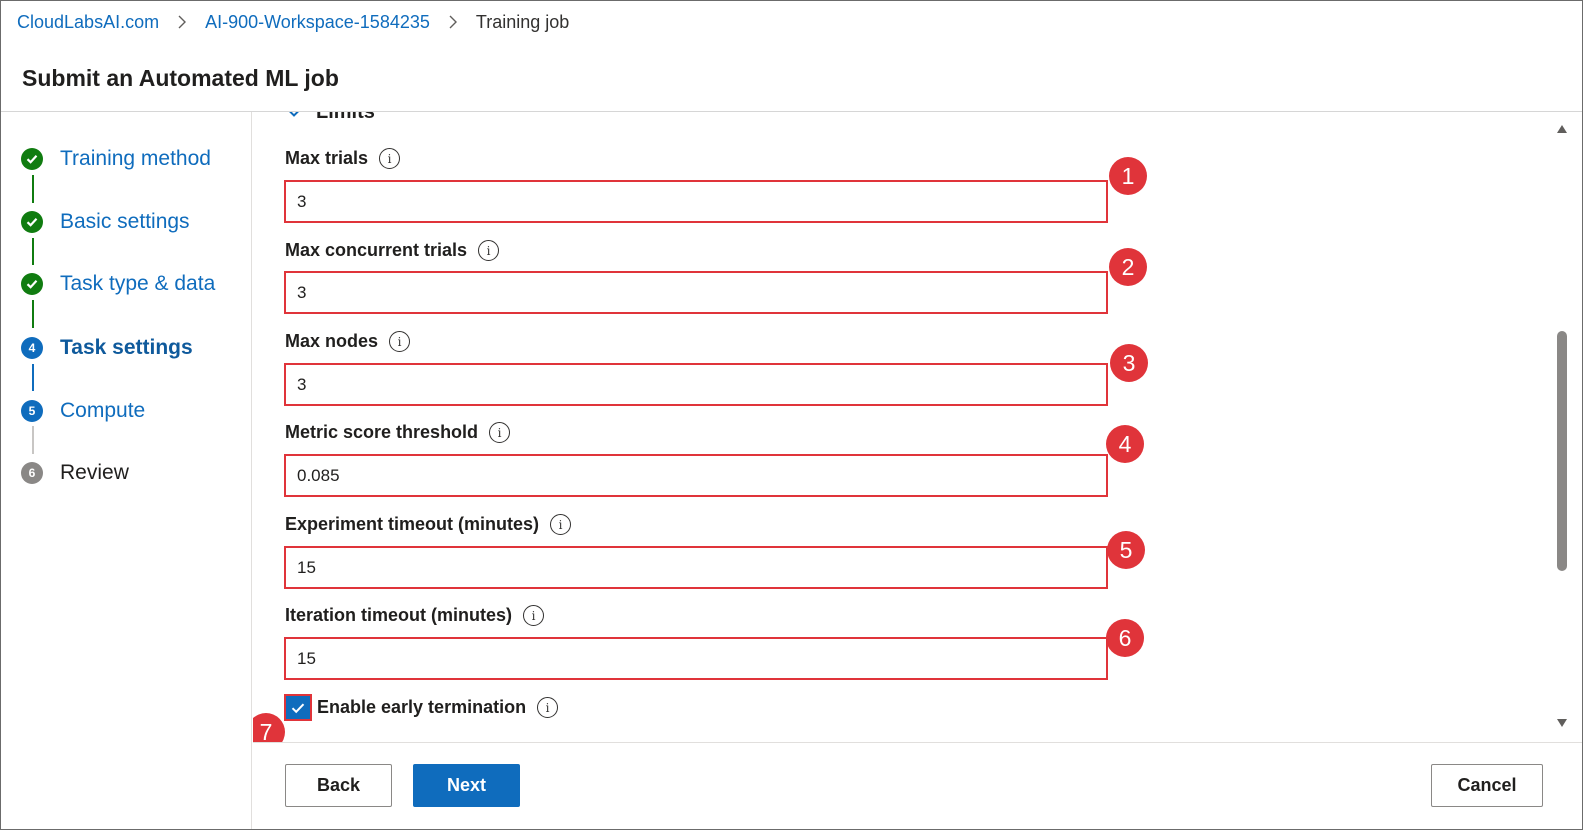  What do you see at coordinates (1562, 451) in the screenshot?
I see `scrollbar-thumb` at bounding box center [1562, 451].